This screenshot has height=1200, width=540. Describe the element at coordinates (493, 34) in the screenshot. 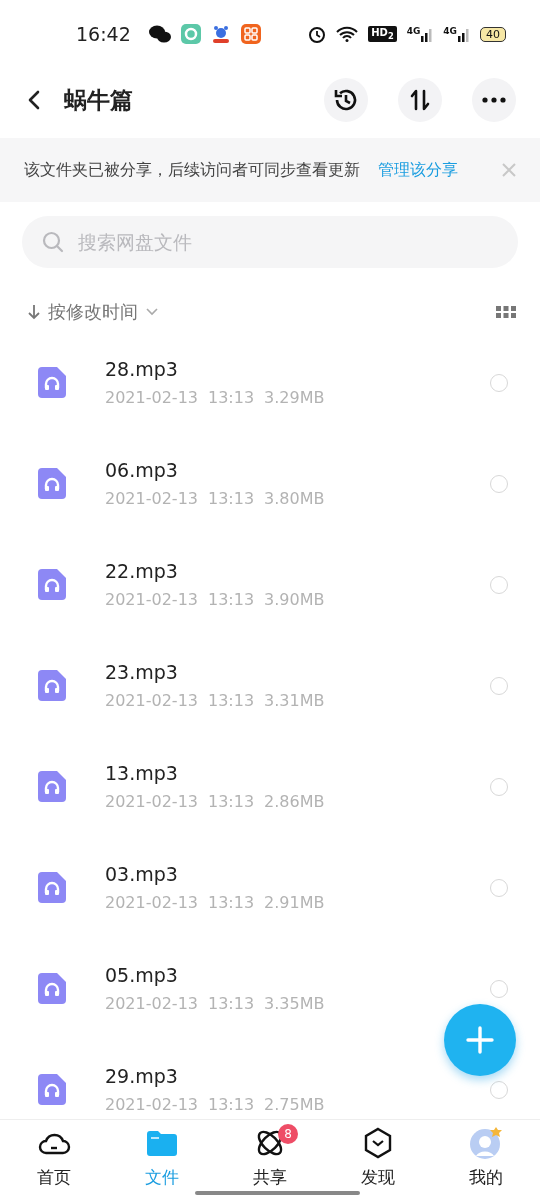

I see `battery-level: 40` at that location.